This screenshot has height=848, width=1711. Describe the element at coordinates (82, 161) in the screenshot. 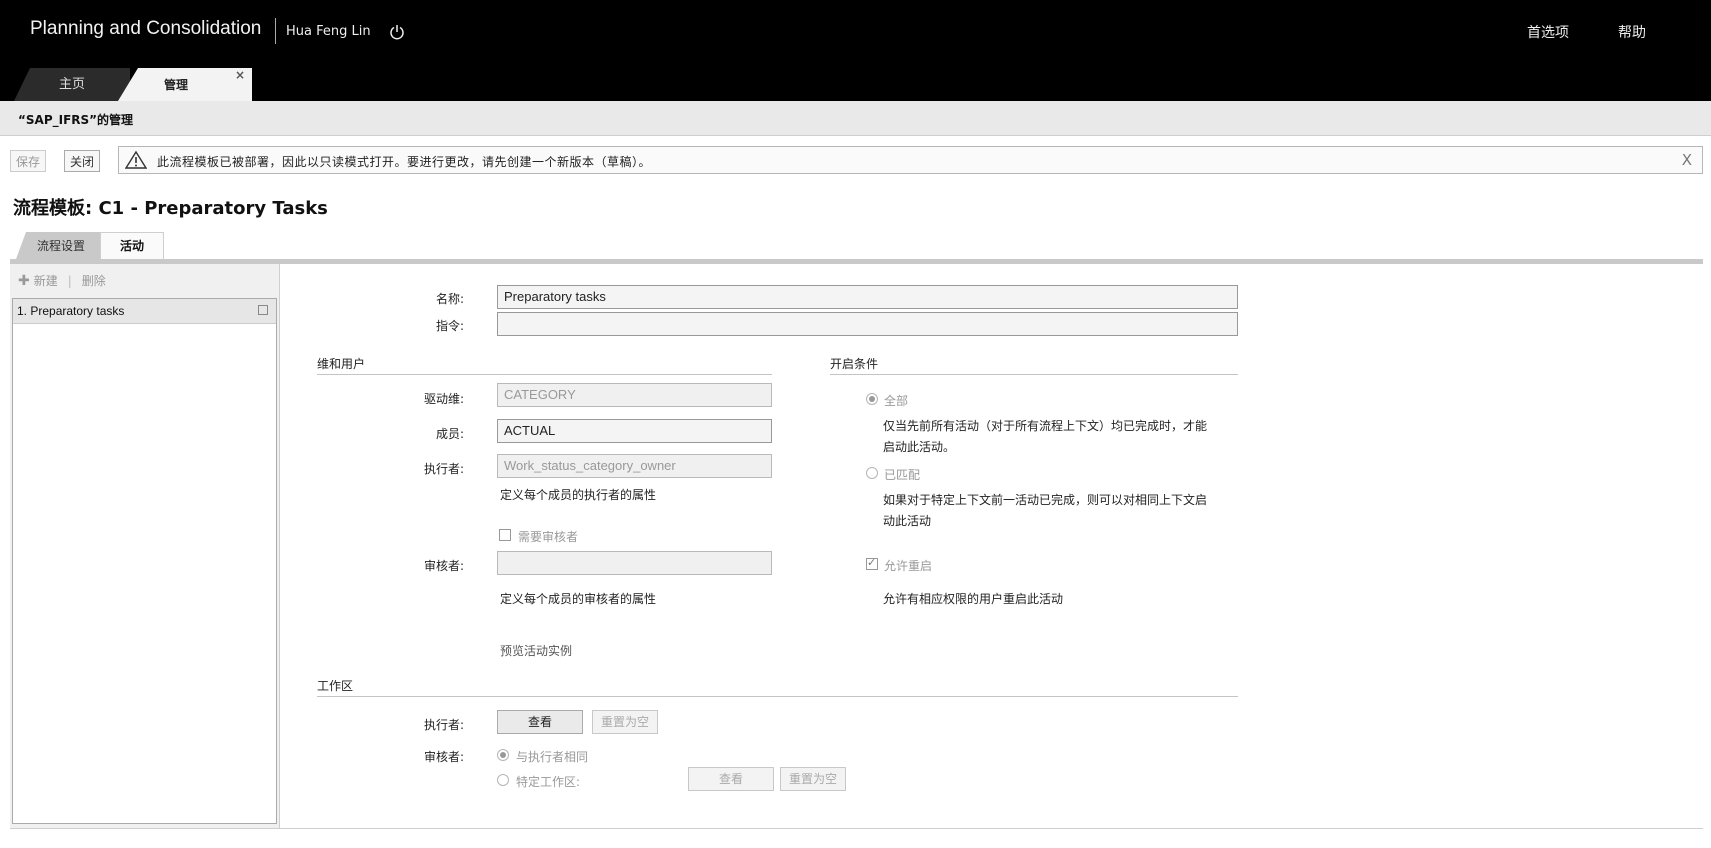

I see `close-button: 关闭` at that location.